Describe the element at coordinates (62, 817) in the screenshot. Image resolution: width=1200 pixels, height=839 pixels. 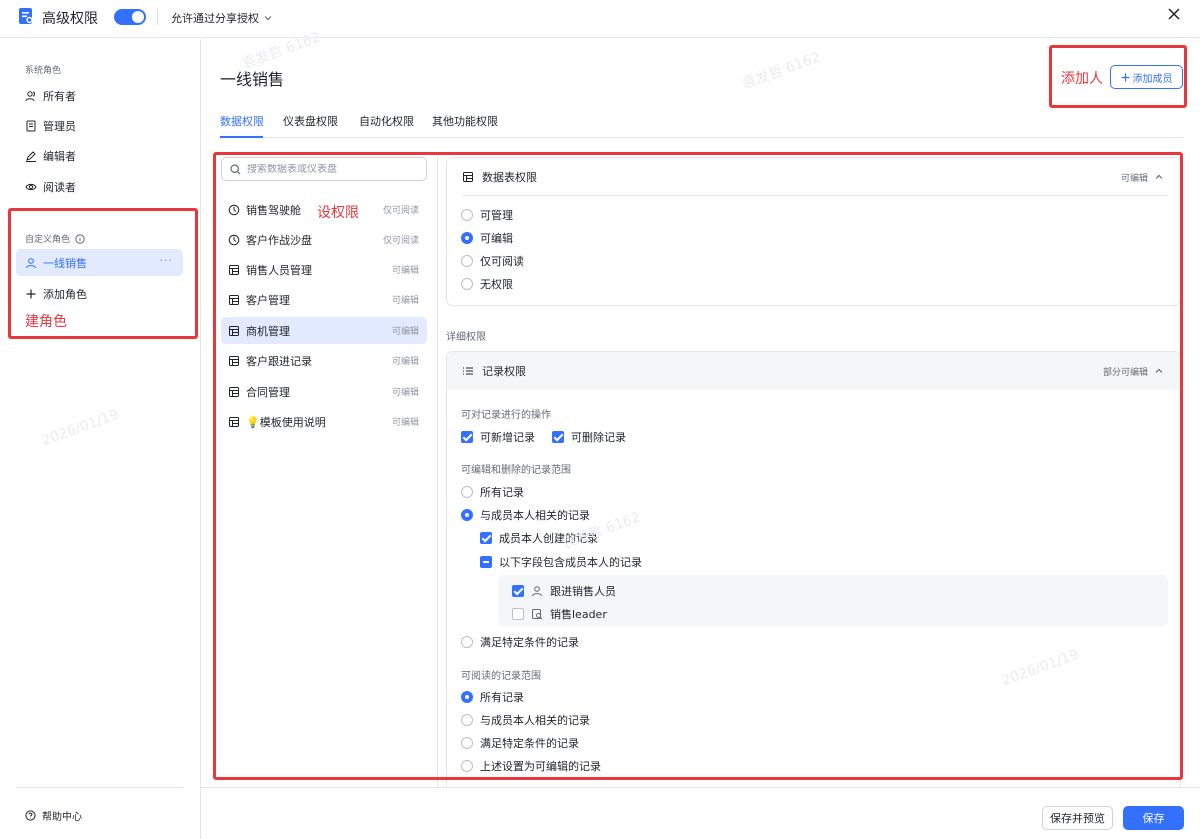
I see `help-center-label: 帮助中心` at that location.